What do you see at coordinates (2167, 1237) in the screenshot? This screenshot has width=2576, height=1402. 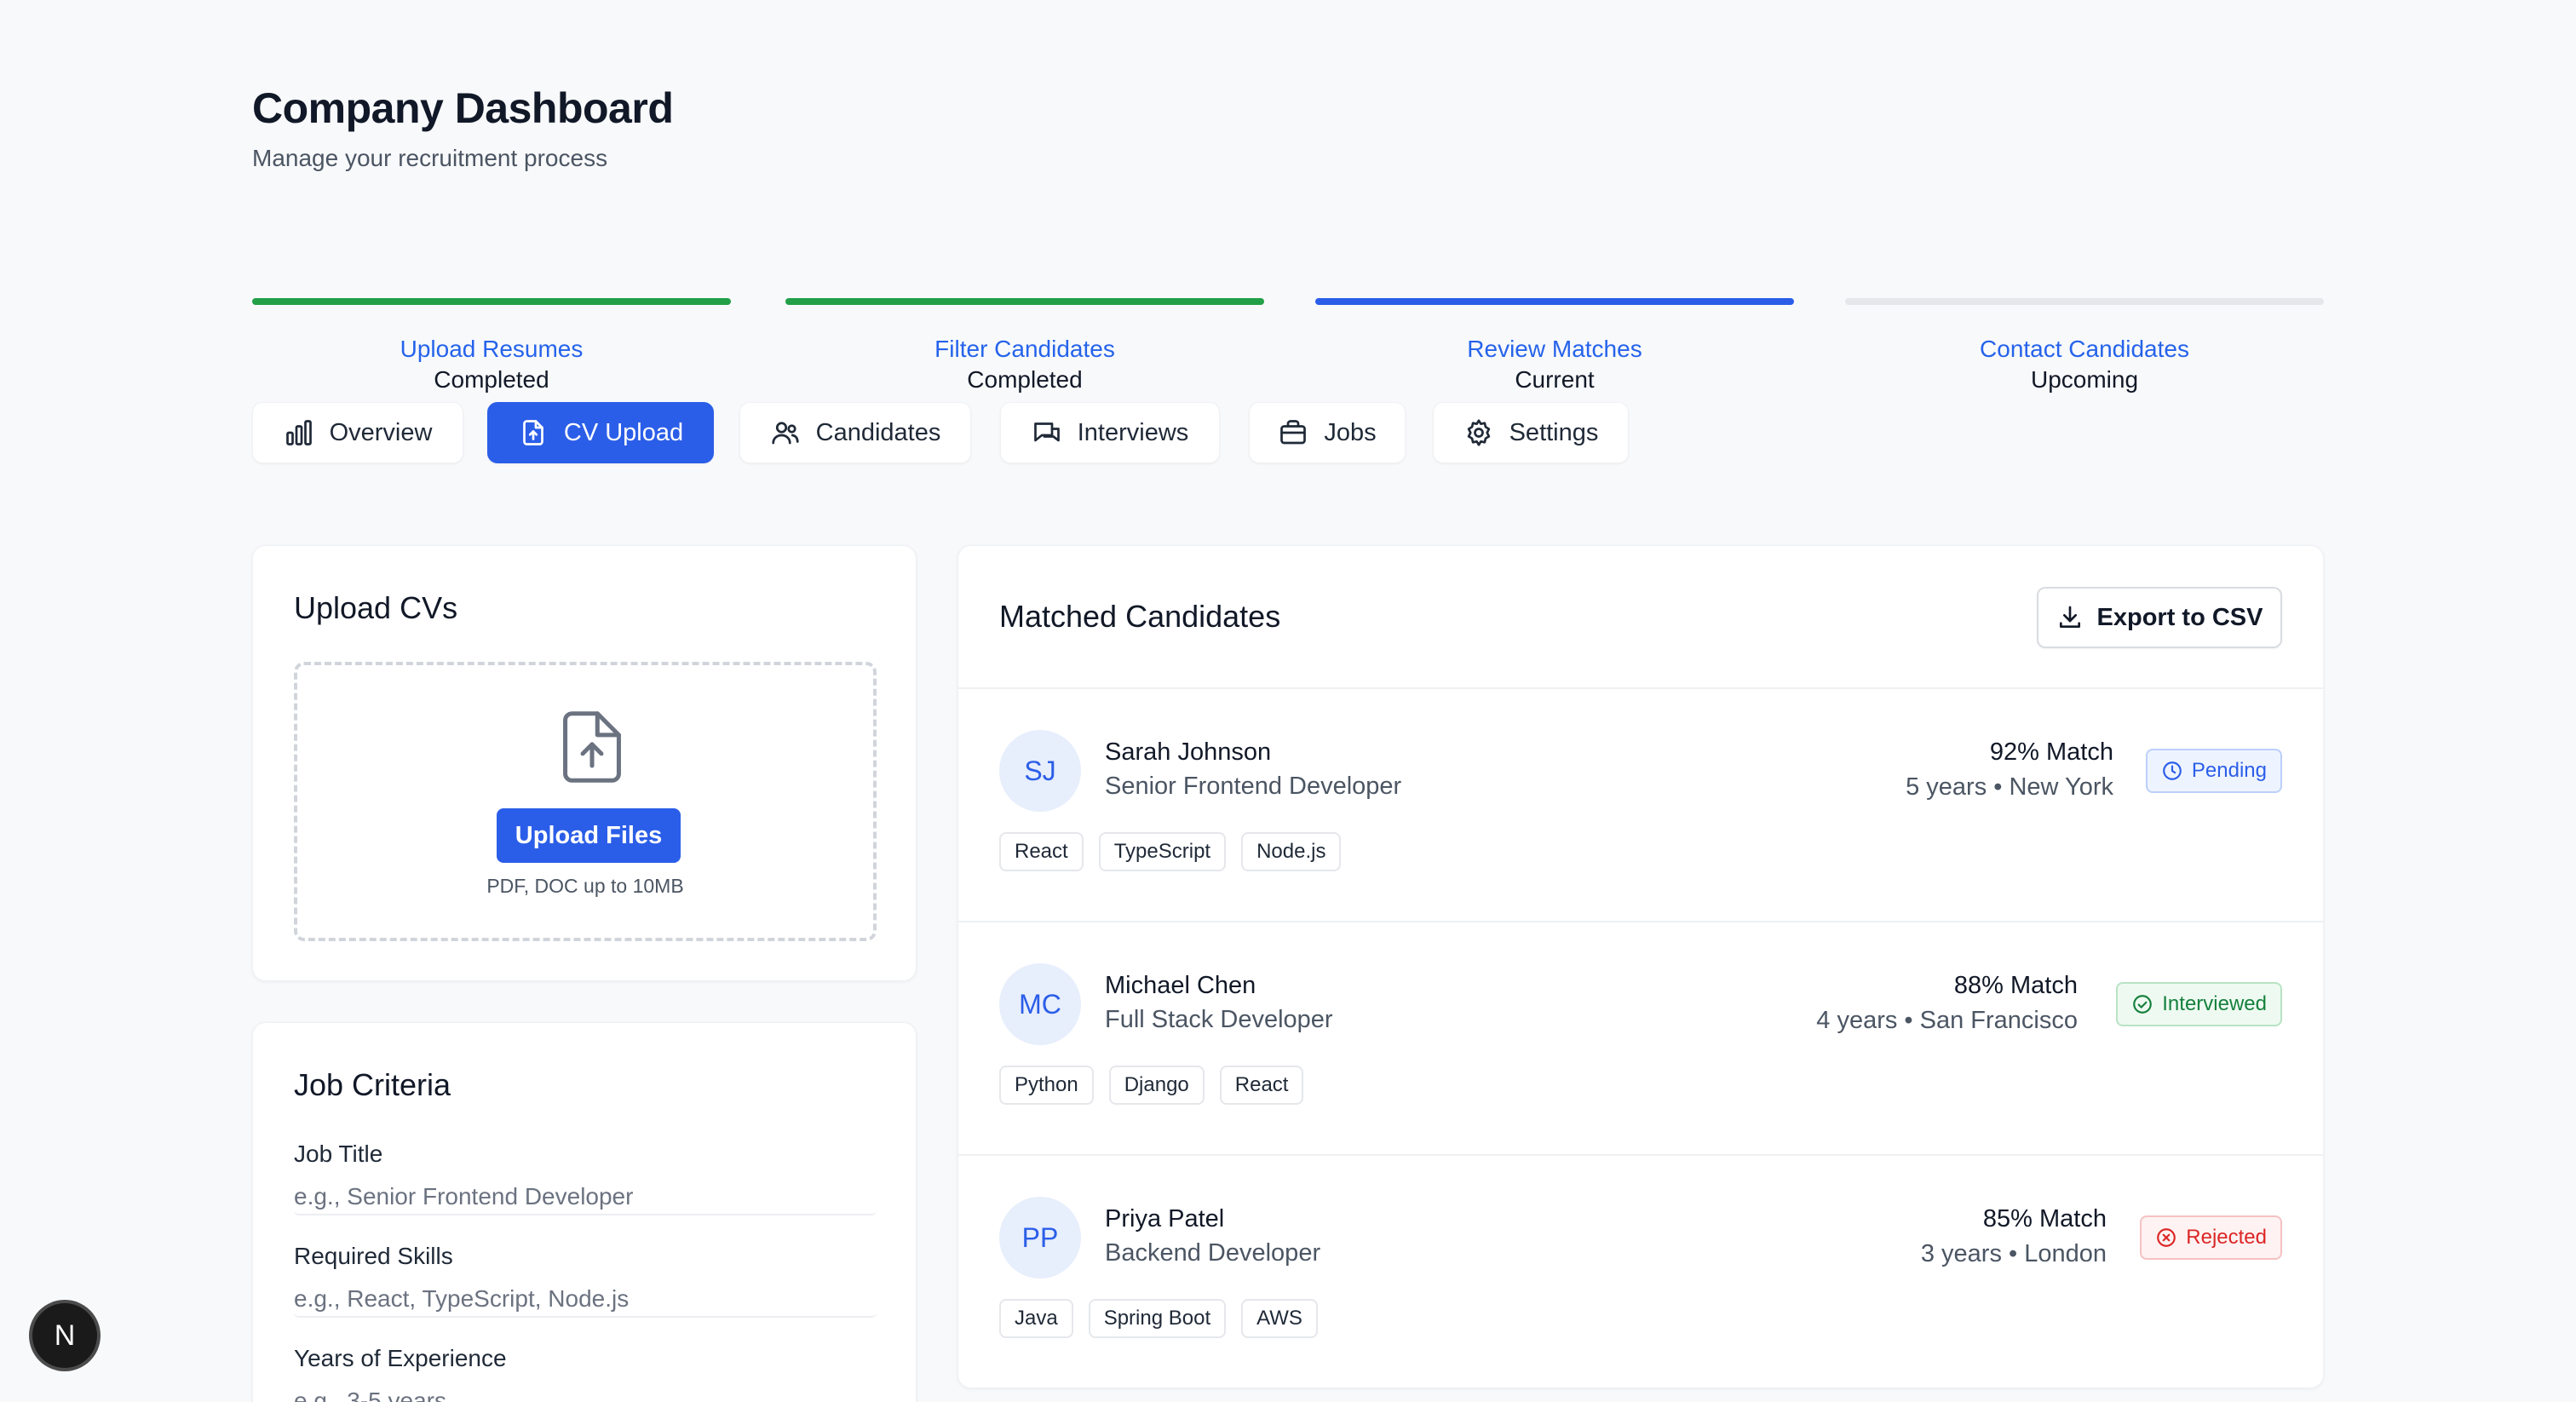 I see `x-circle-icon` at bounding box center [2167, 1237].